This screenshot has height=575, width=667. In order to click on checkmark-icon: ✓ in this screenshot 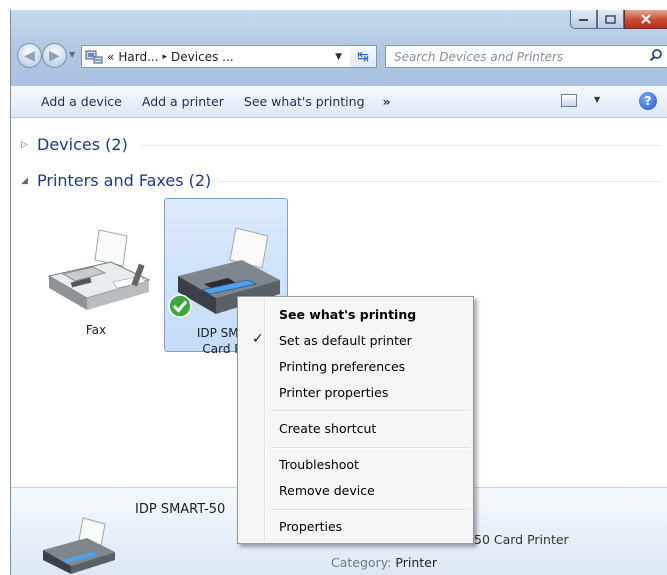, I will do `click(258, 339)`.